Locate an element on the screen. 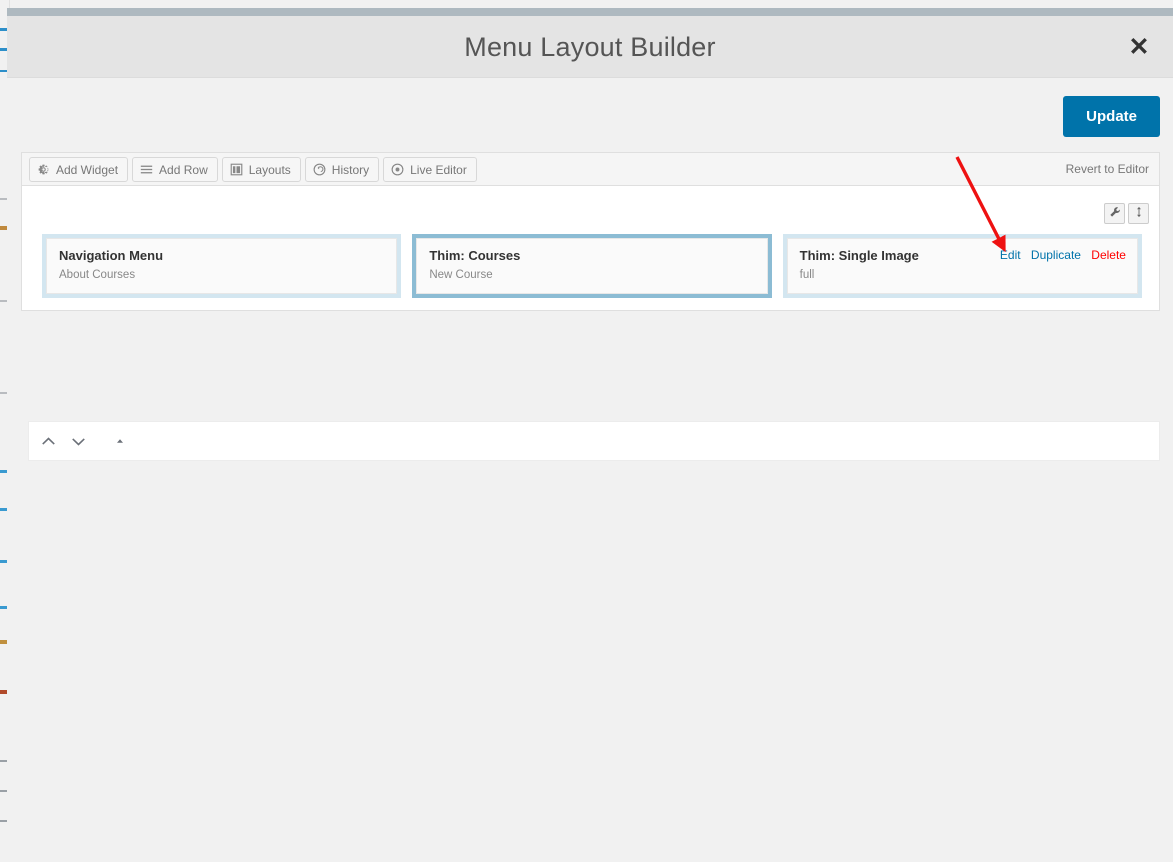  history-button: History is located at coordinates (342, 169).